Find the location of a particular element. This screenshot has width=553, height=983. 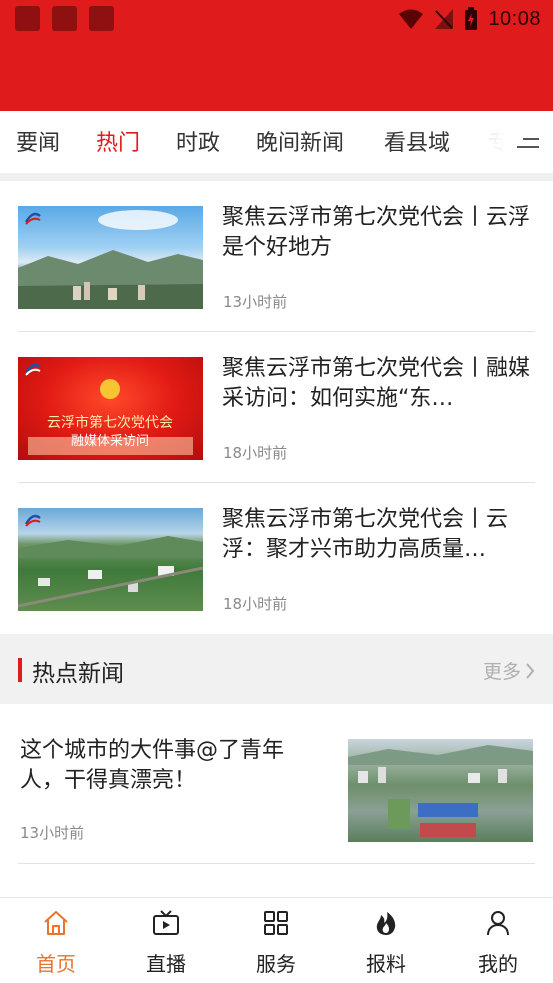

nav-label: 报料 is located at coordinates (386, 964).